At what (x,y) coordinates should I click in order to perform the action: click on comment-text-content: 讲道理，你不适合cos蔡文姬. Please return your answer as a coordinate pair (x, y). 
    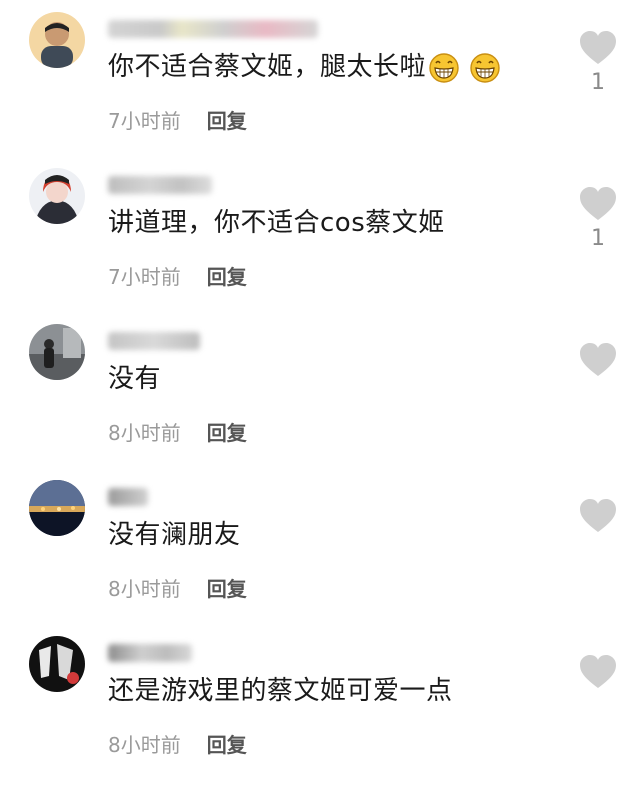
    Looking at the image, I should click on (276, 223).